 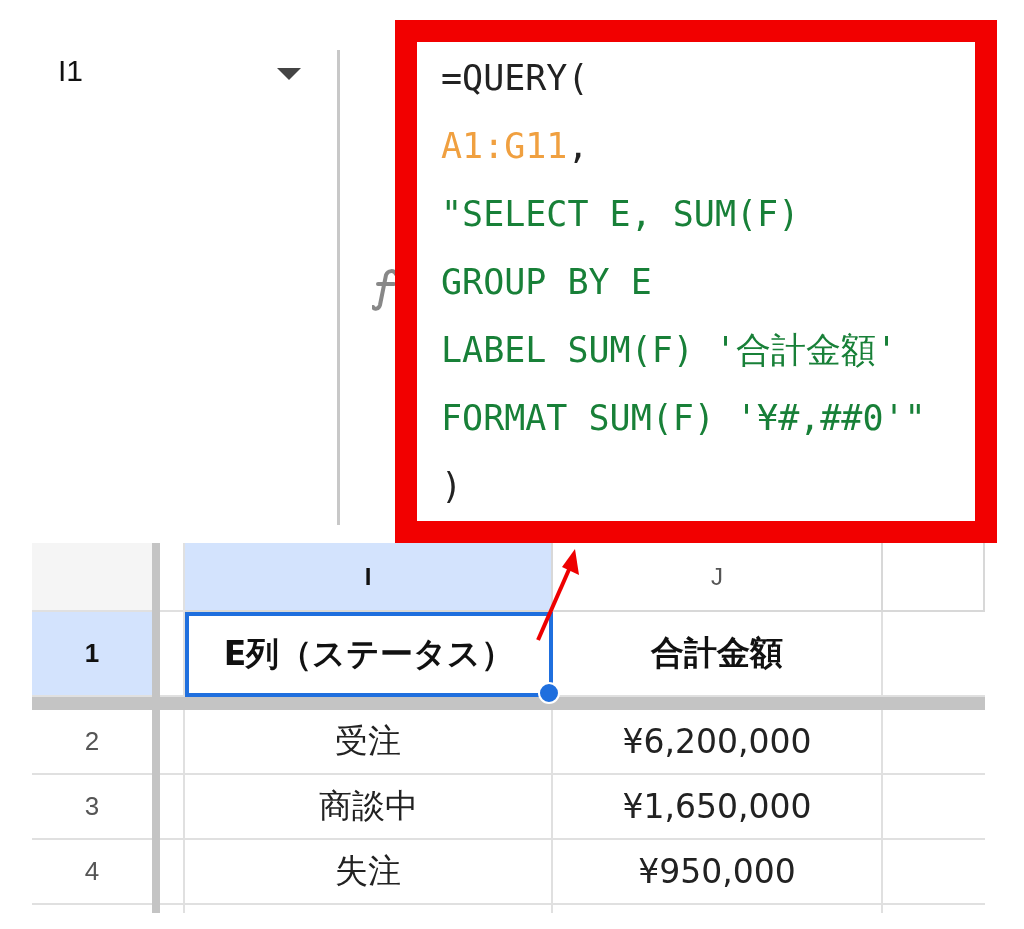 What do you see at coordinates (92, 654) in the screenshot?
I see `row-header: 1` at bounding box center [92, 654].